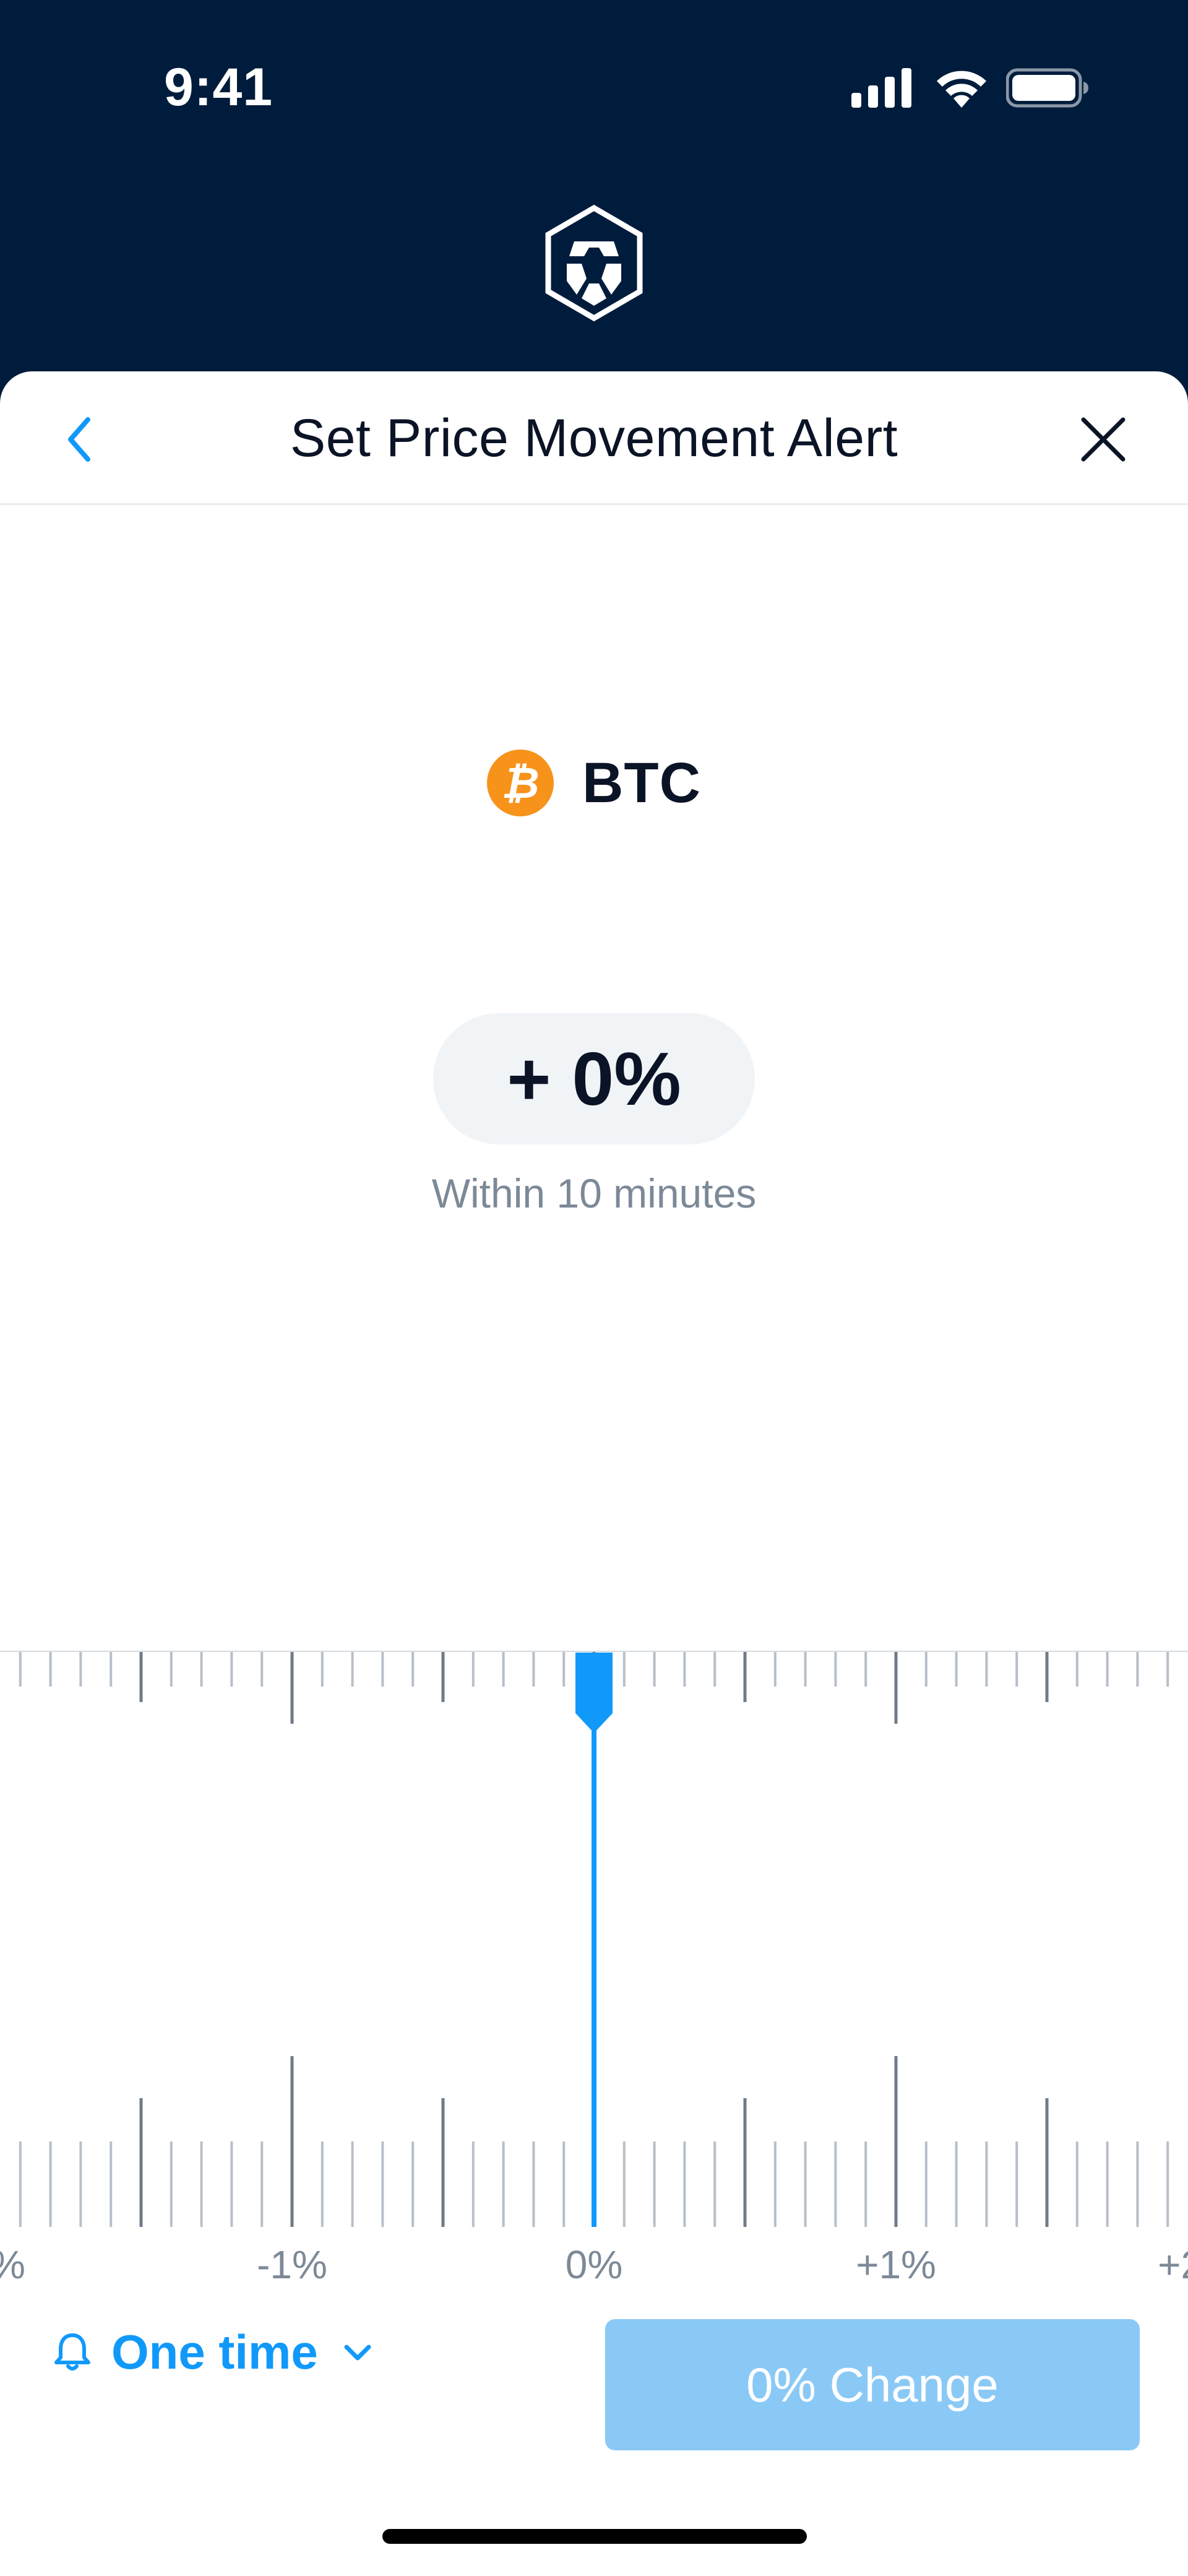 The width and height of the screenshot is (1188, 2576). I want to click on change-value: + 0%, so click(594, 1078).